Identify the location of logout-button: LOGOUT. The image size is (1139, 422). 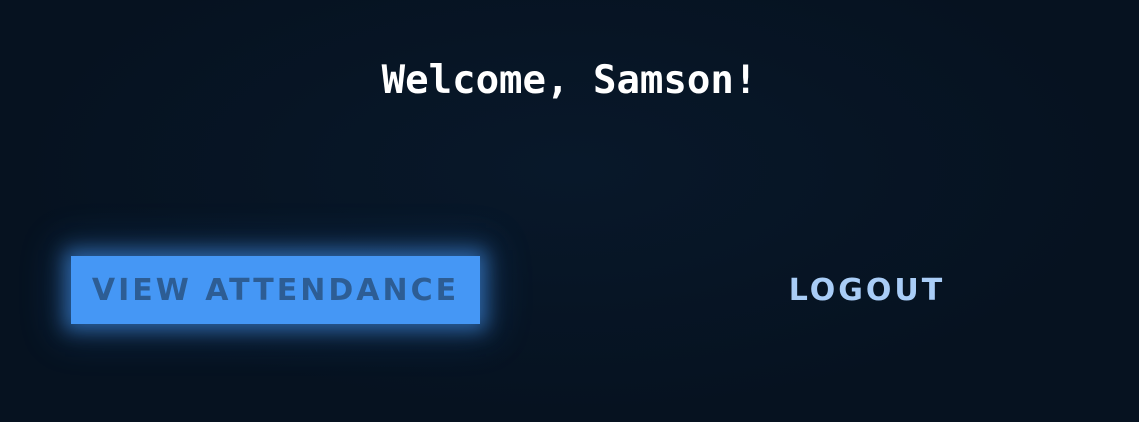
(867, 290).